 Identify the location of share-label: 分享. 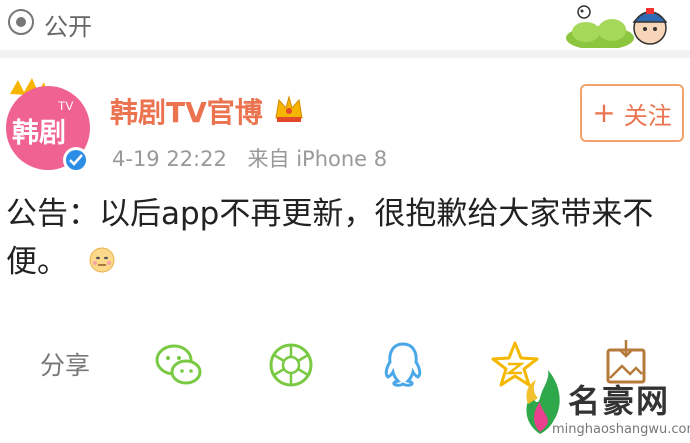
(65, 365).